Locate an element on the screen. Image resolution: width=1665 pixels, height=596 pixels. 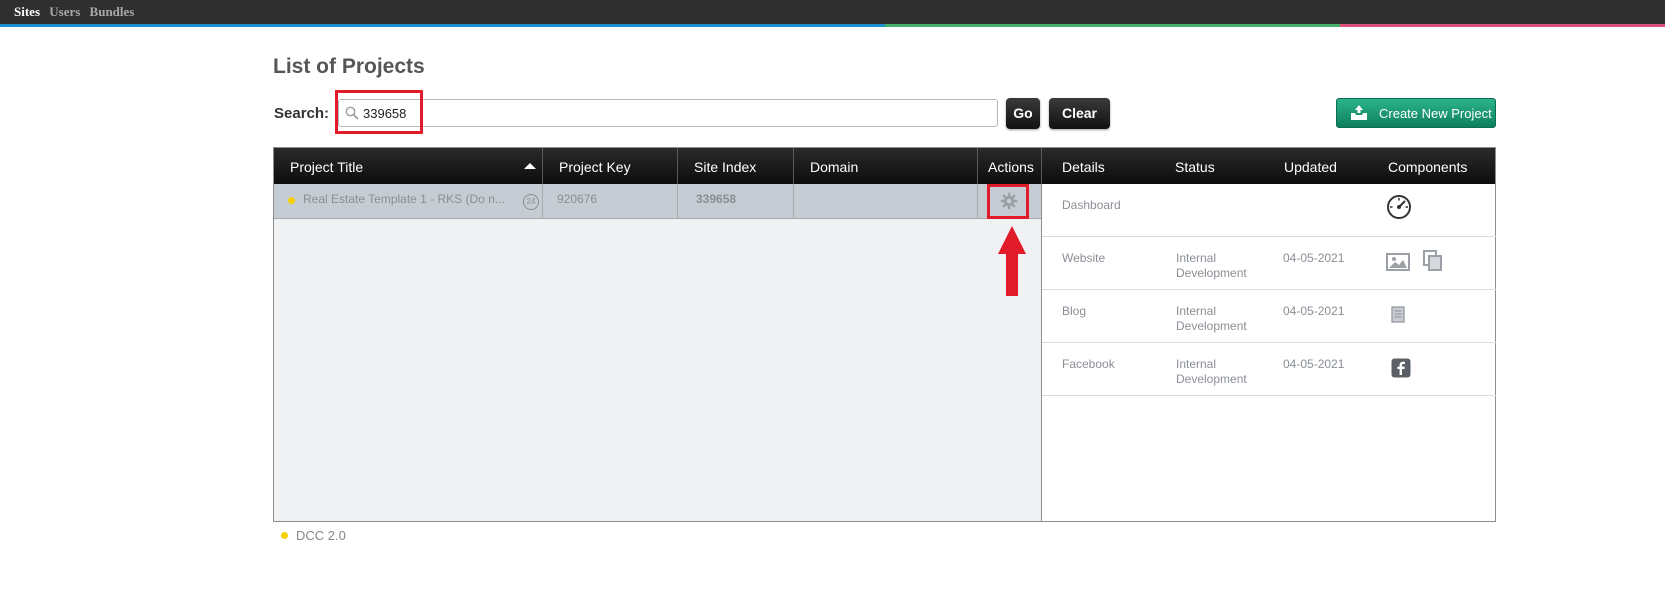
search-field is located at coordinates (668, 113).